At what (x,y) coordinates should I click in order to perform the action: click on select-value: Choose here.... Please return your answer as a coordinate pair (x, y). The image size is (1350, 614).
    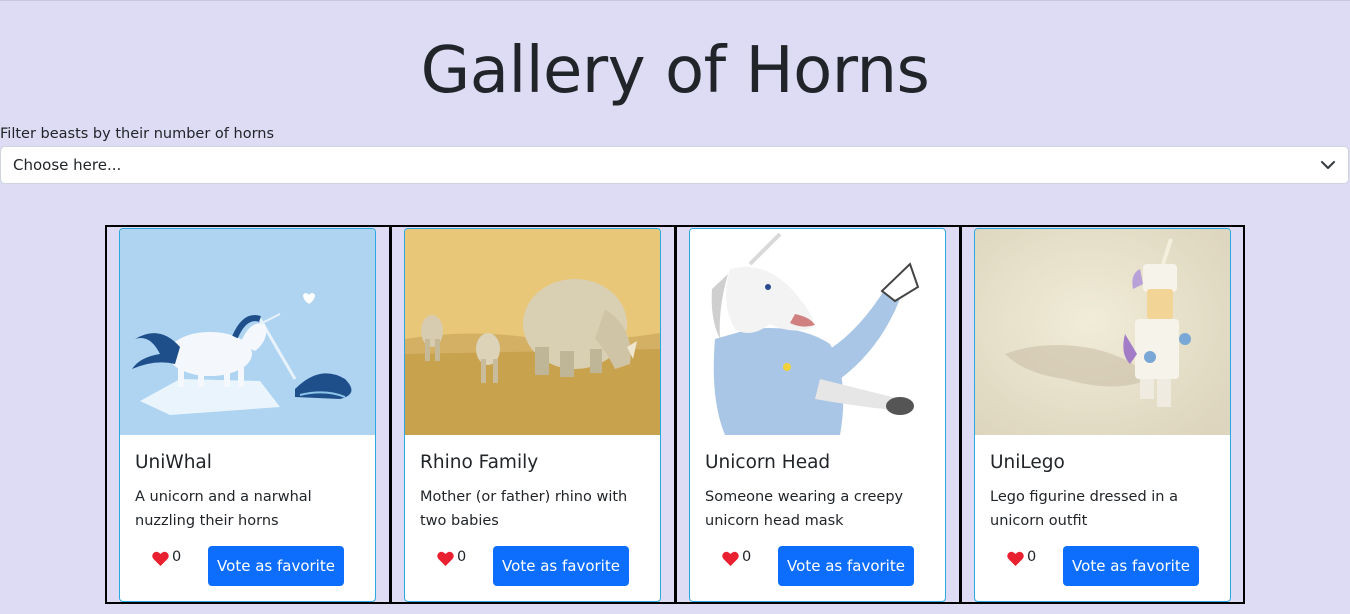
    Looking at the image, I should click on (67, 165).